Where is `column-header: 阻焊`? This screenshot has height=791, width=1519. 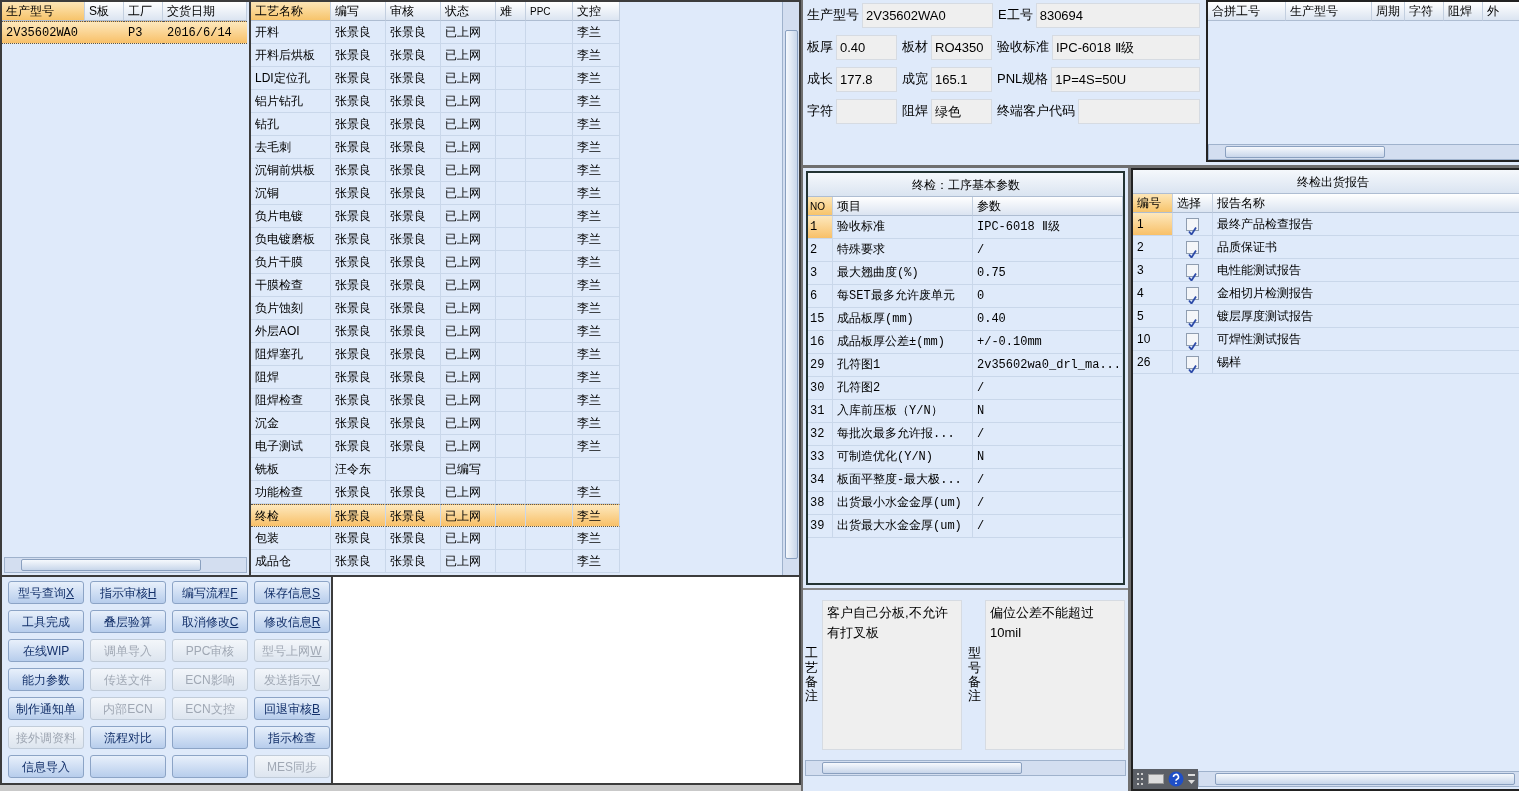 column-header: 阻焊 is located at coordinates (1463, 11).